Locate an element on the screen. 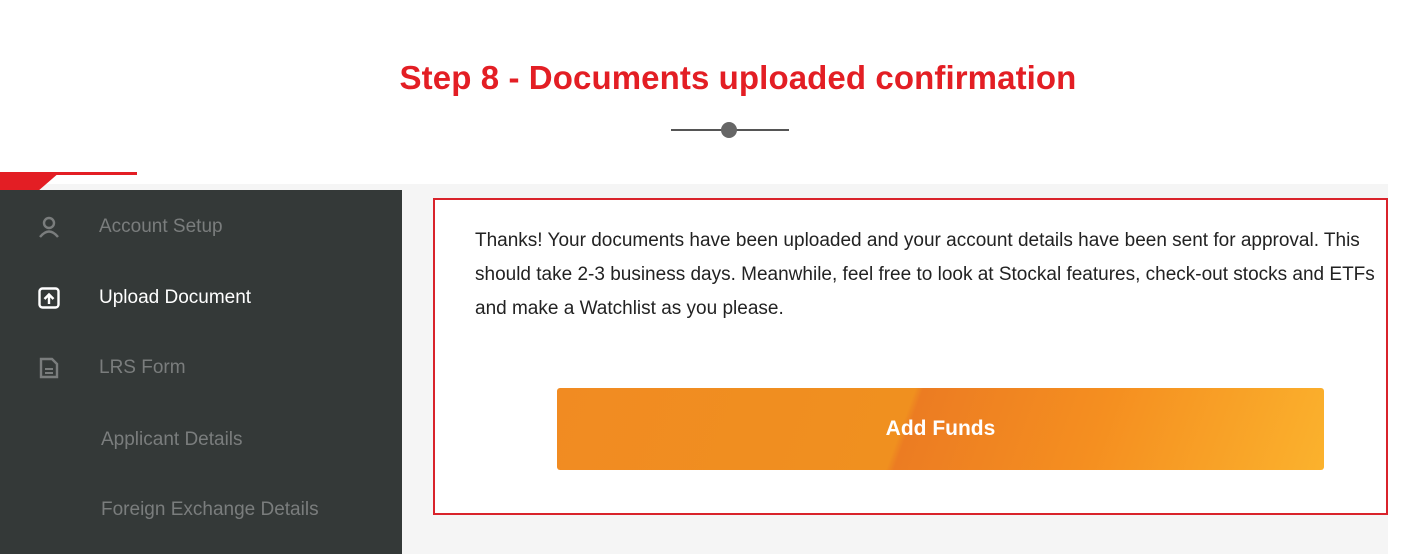  divider-dot is located at coordinates (729, 130).